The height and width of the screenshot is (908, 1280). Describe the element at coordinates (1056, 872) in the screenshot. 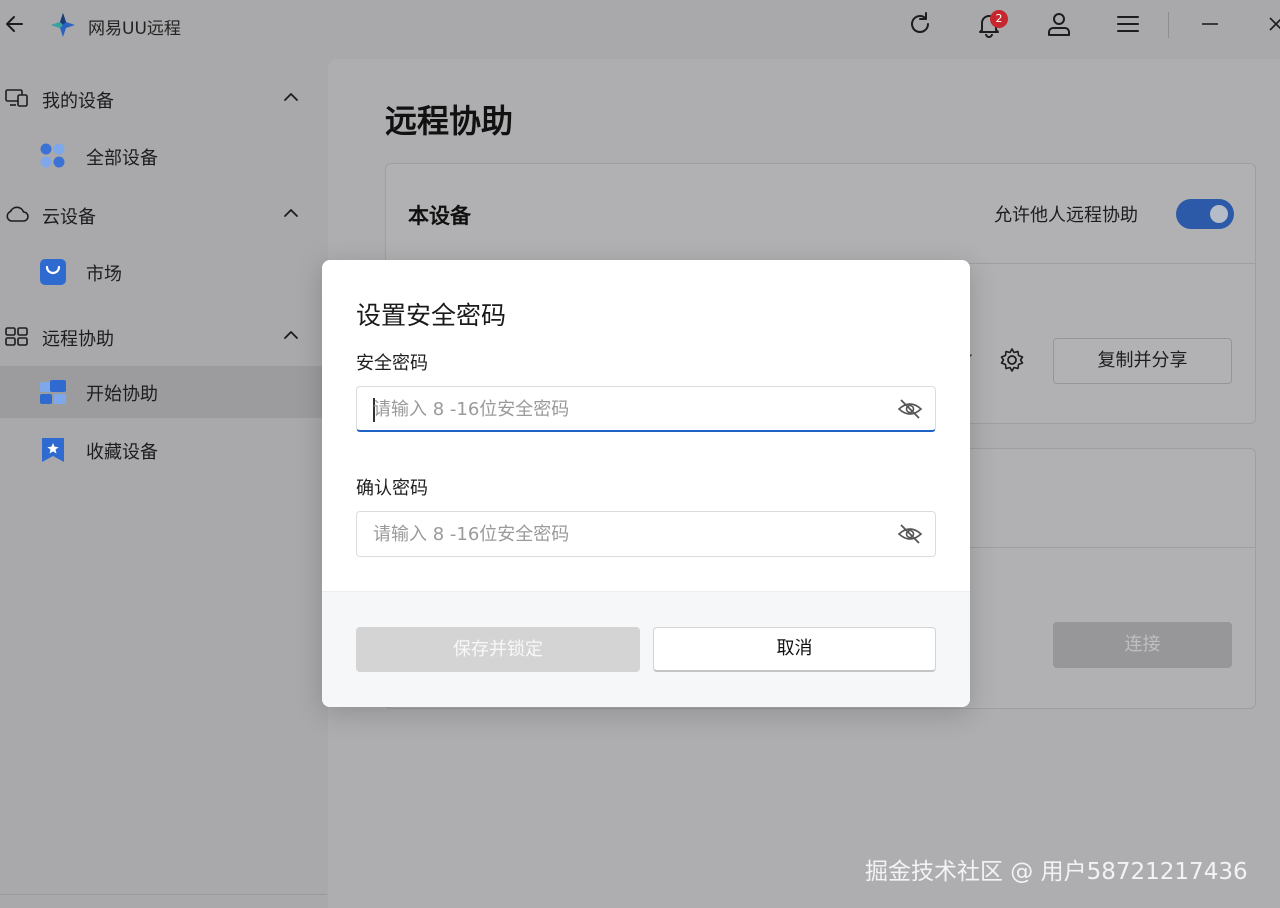

I see `watermark: 掘金技术社区 @ 用户58721217436` at that location.